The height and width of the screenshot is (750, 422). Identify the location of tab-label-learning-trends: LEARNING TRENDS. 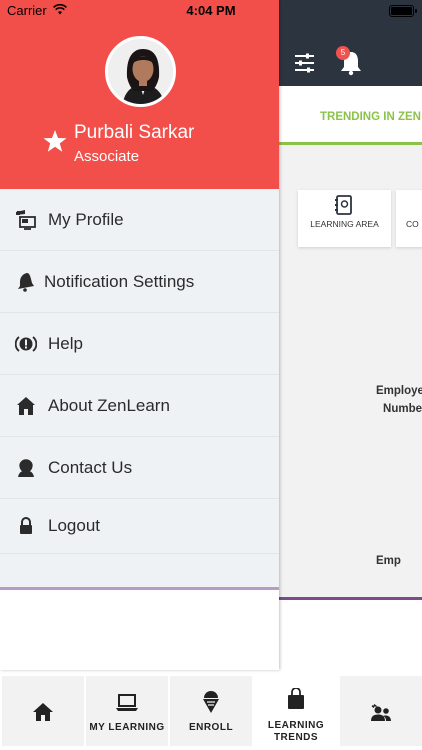
(296, 731).